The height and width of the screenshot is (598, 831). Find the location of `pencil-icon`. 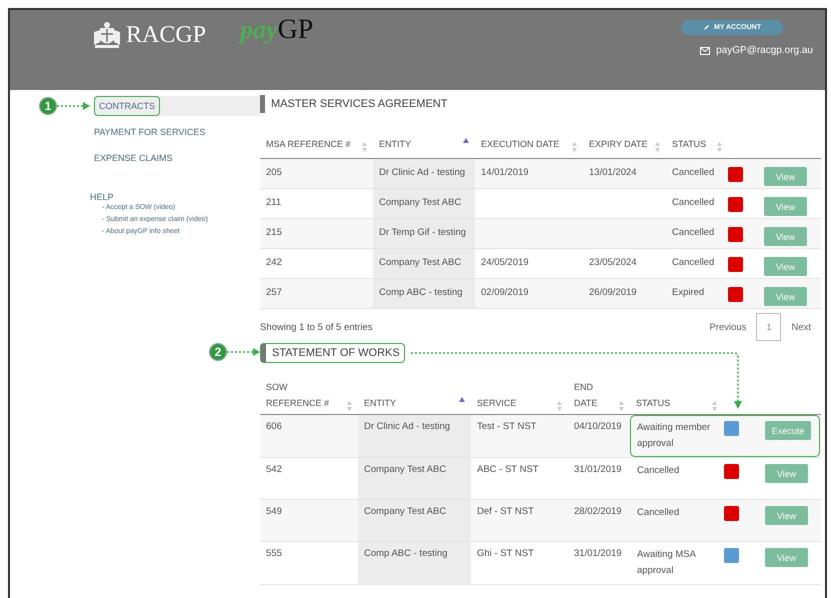

pencil-icon is located at coordinates (706, 27).